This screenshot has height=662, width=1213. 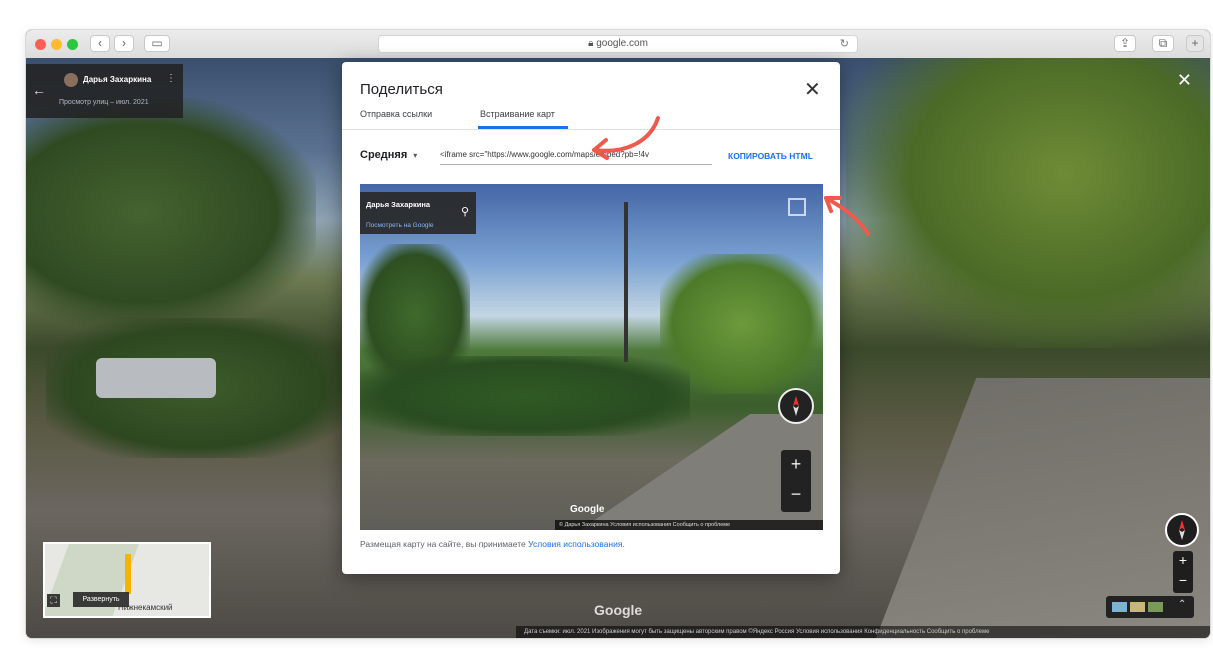 What do you see at coordinates (1182, 604) in the screenshot?
I see `chevron-up-icon: ⌃` at bounding box center [1182, 604].